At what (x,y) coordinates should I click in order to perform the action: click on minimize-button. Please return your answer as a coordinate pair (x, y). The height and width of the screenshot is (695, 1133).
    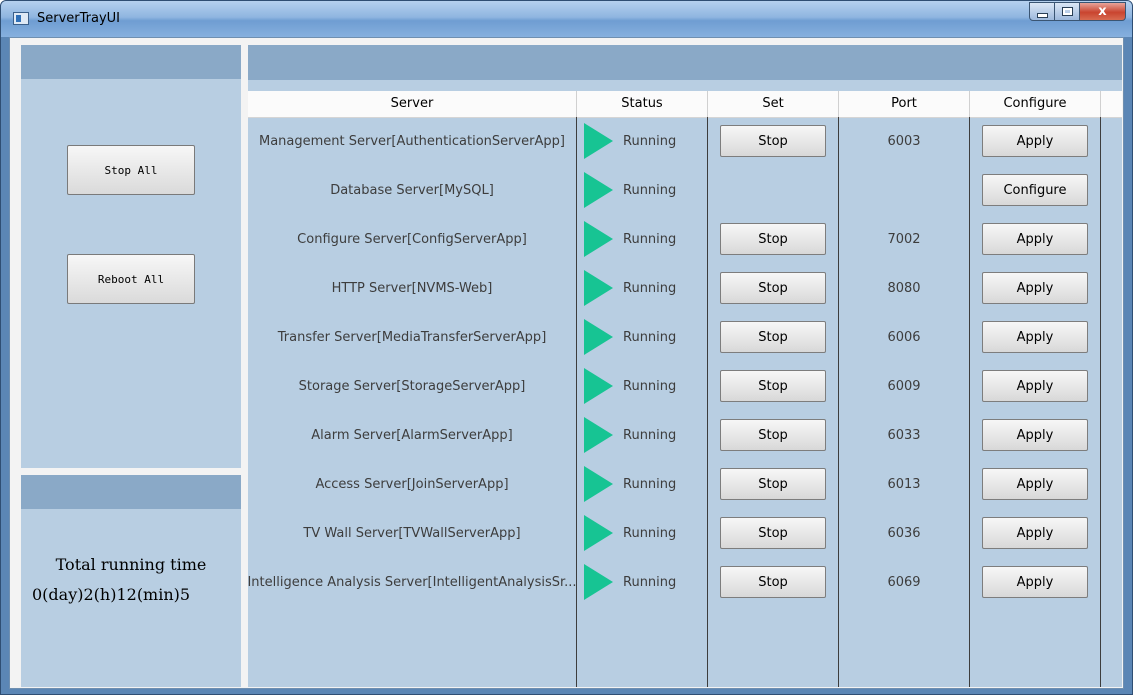
    Looking at the image, I should click on (1042, 11).